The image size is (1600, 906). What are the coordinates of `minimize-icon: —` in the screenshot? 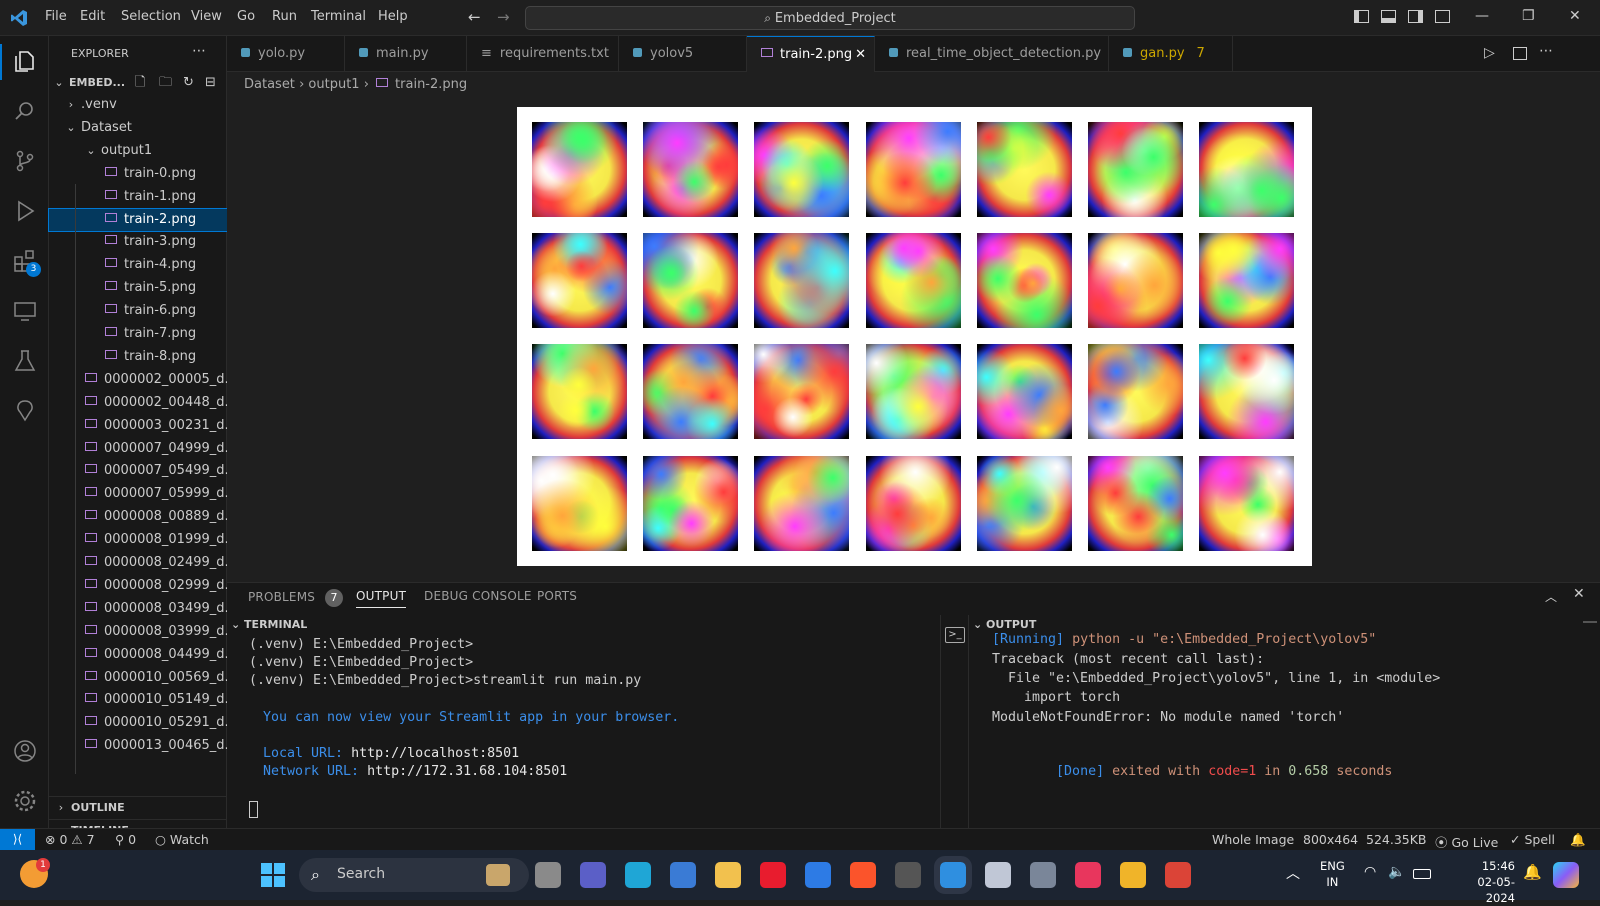 It's located at (1482, 16).